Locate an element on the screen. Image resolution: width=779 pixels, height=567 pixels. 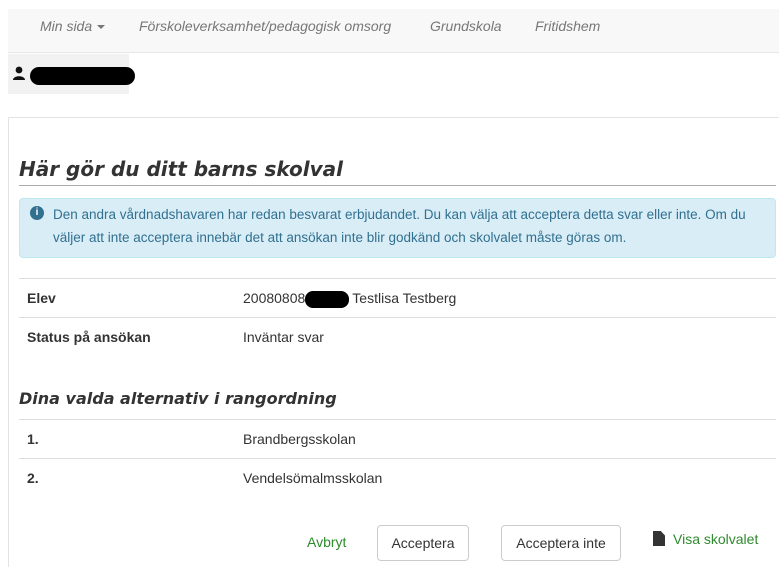
choice-rank: 2. is located at coordinates (33, 478).